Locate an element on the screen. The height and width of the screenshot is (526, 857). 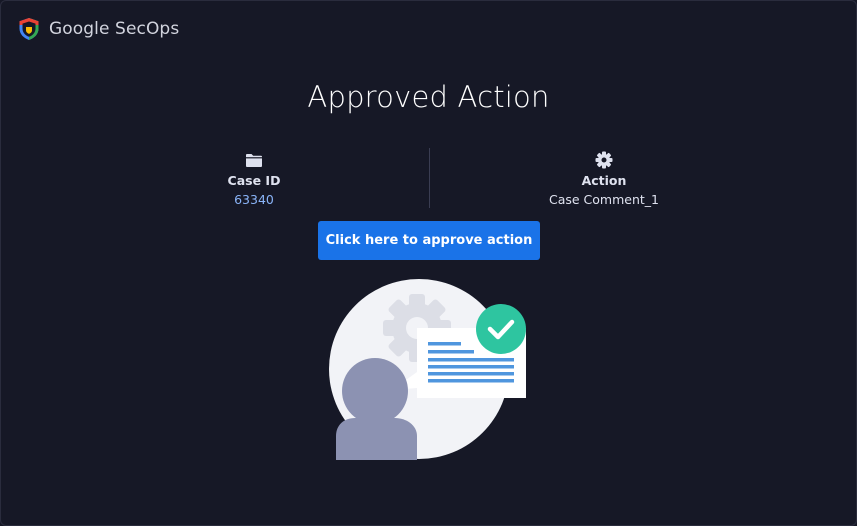
case-id-value: 63340 is located at coordinates (254, 199).